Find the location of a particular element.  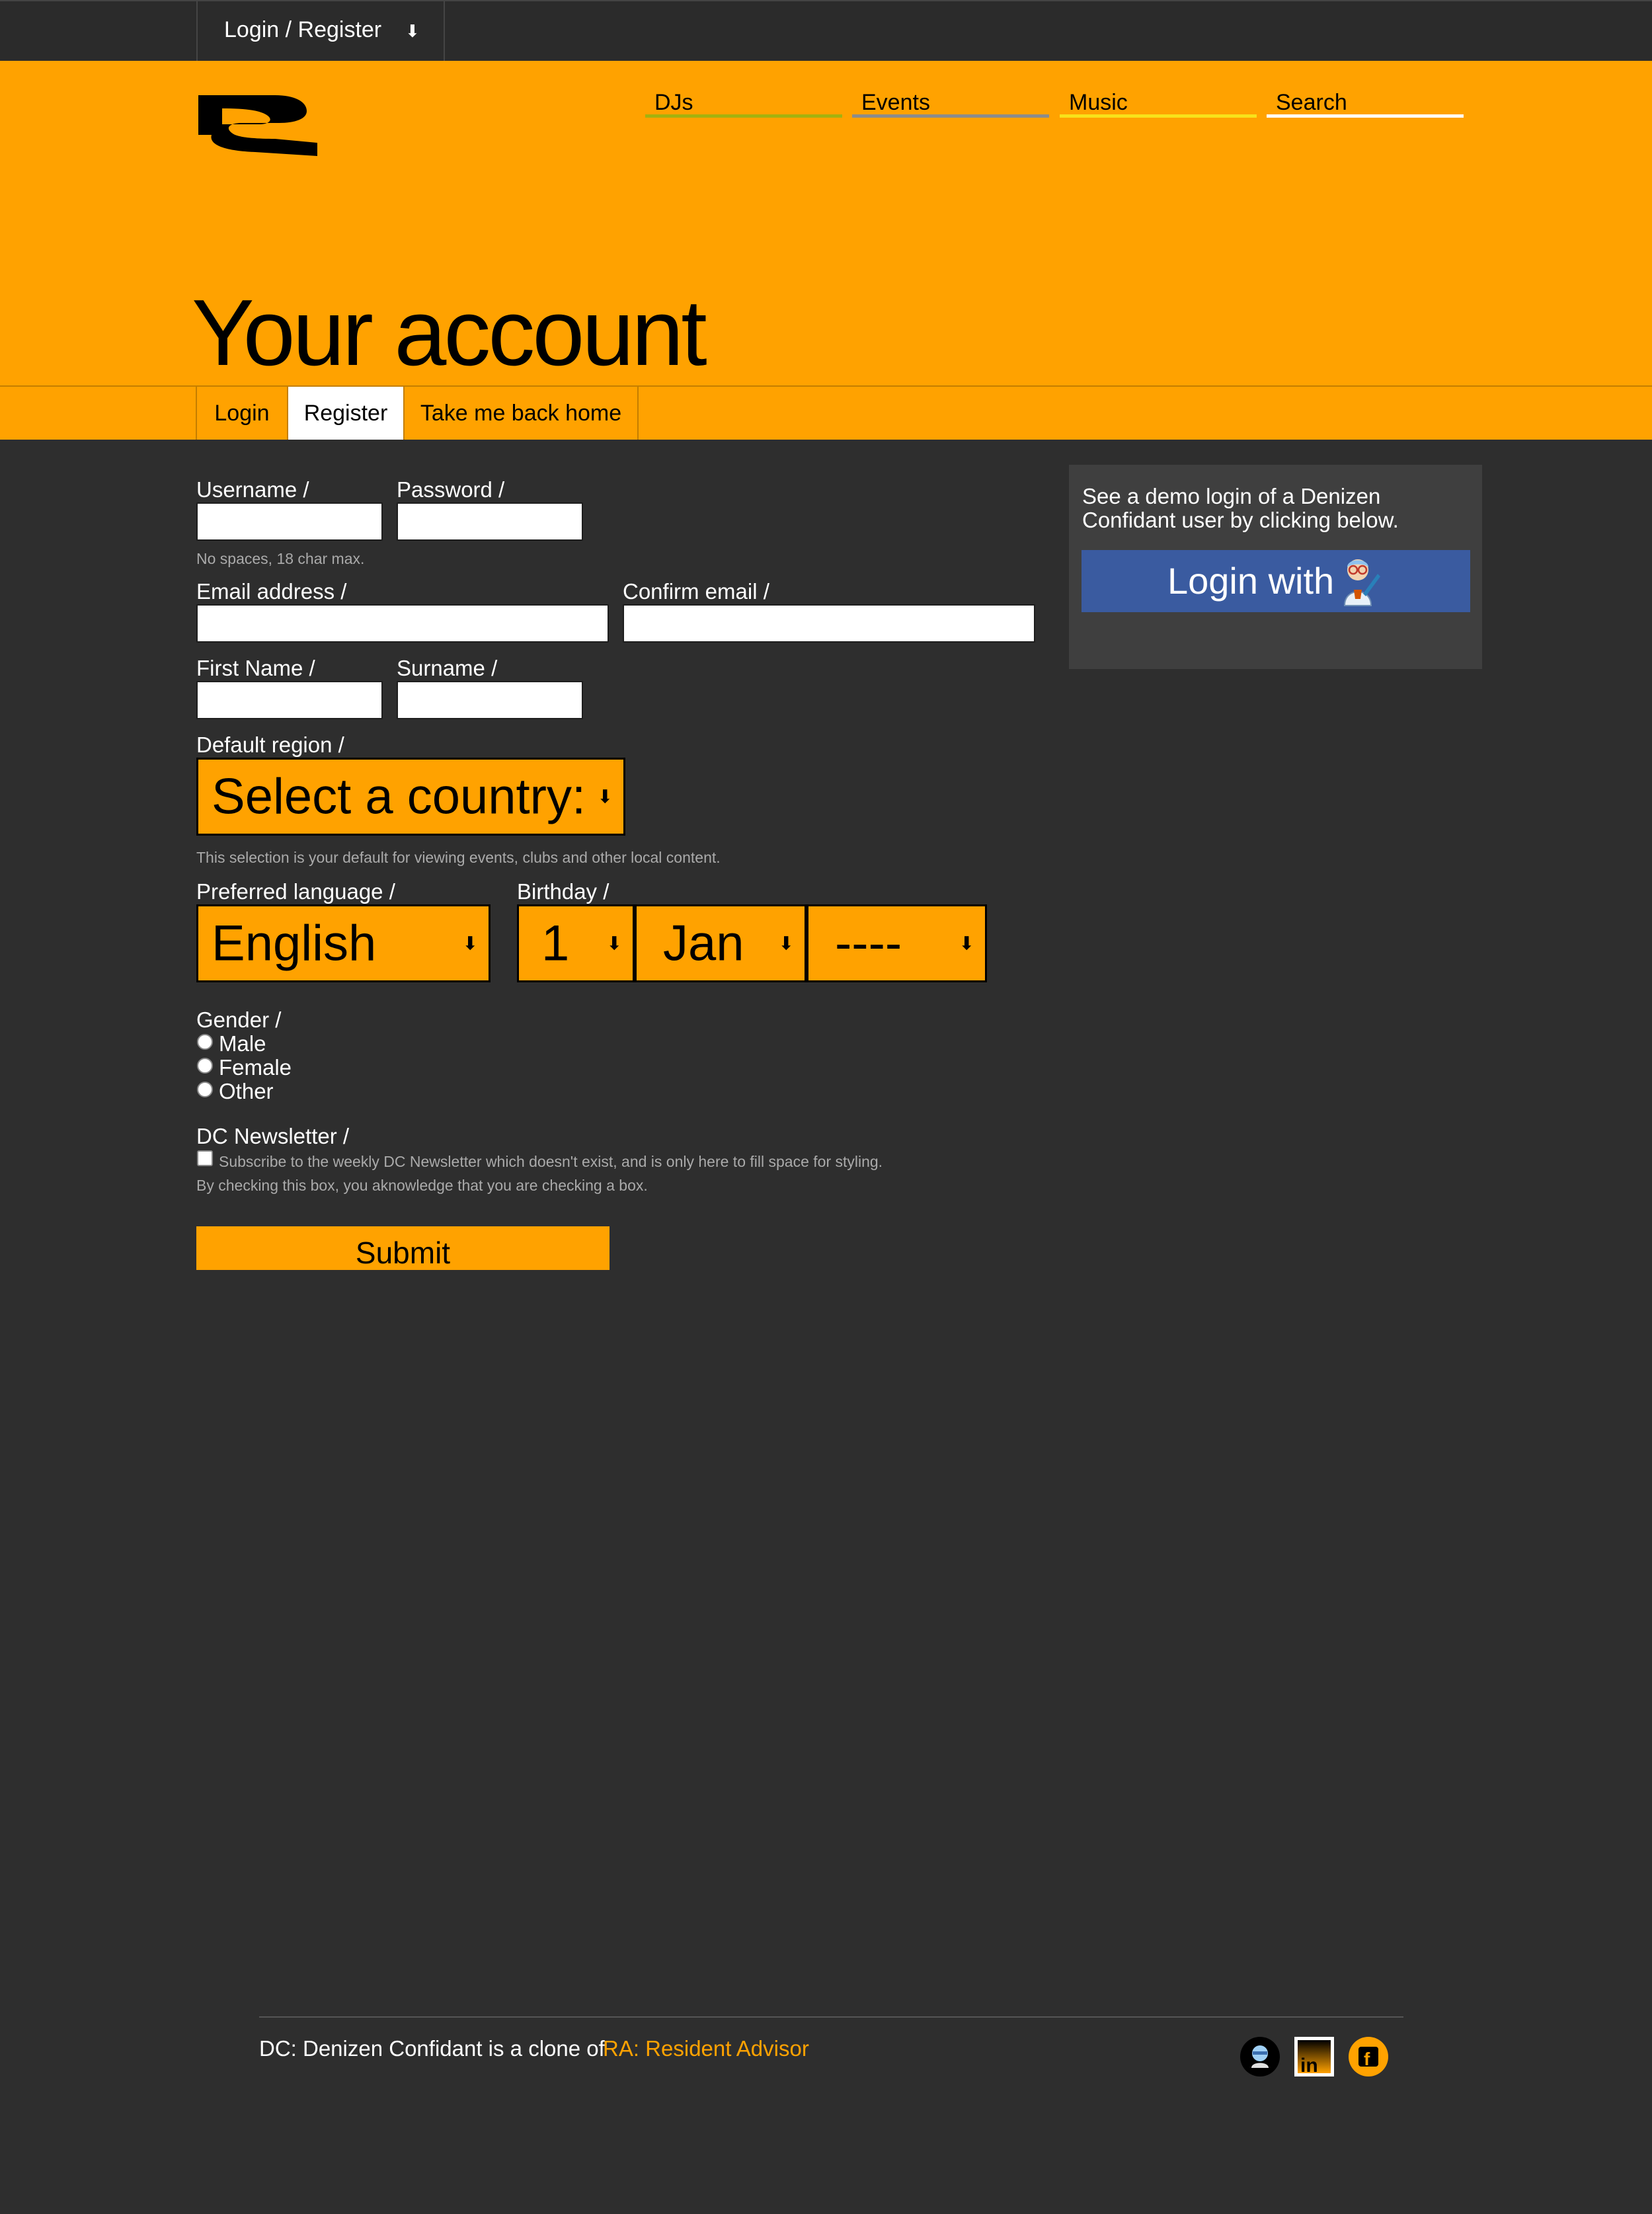

confirm-email-input is located at coordinates (829, 623).